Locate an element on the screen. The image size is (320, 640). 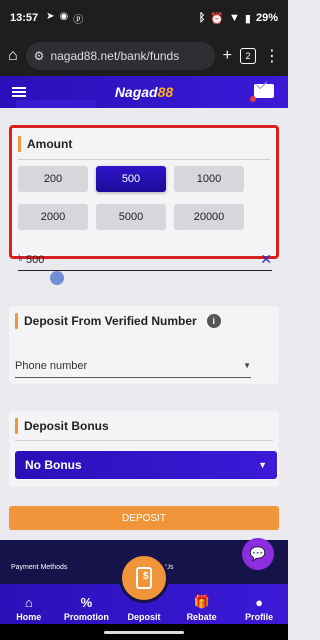
notification-dot is located at coordinates (253, 99).